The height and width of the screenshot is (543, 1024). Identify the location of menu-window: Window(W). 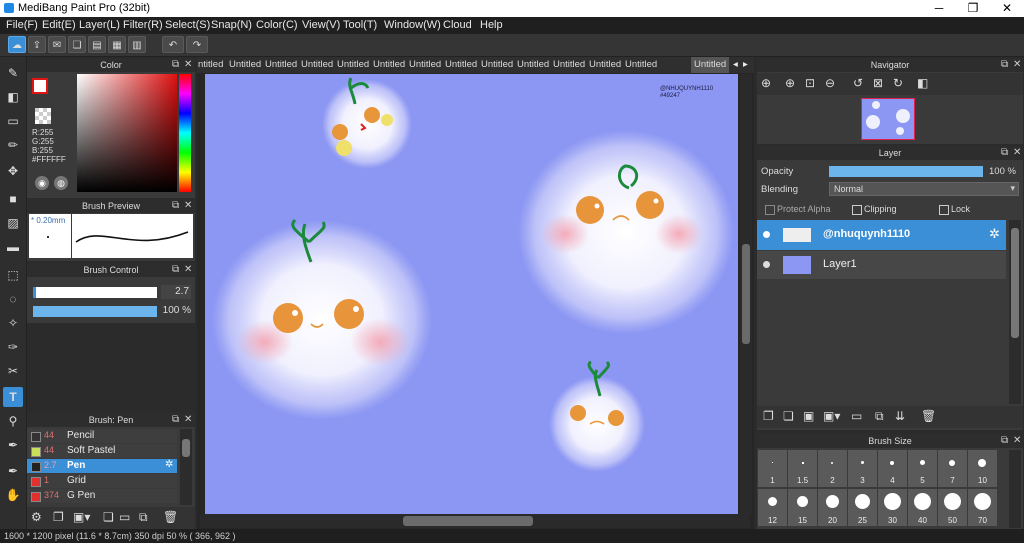
(412, 25).